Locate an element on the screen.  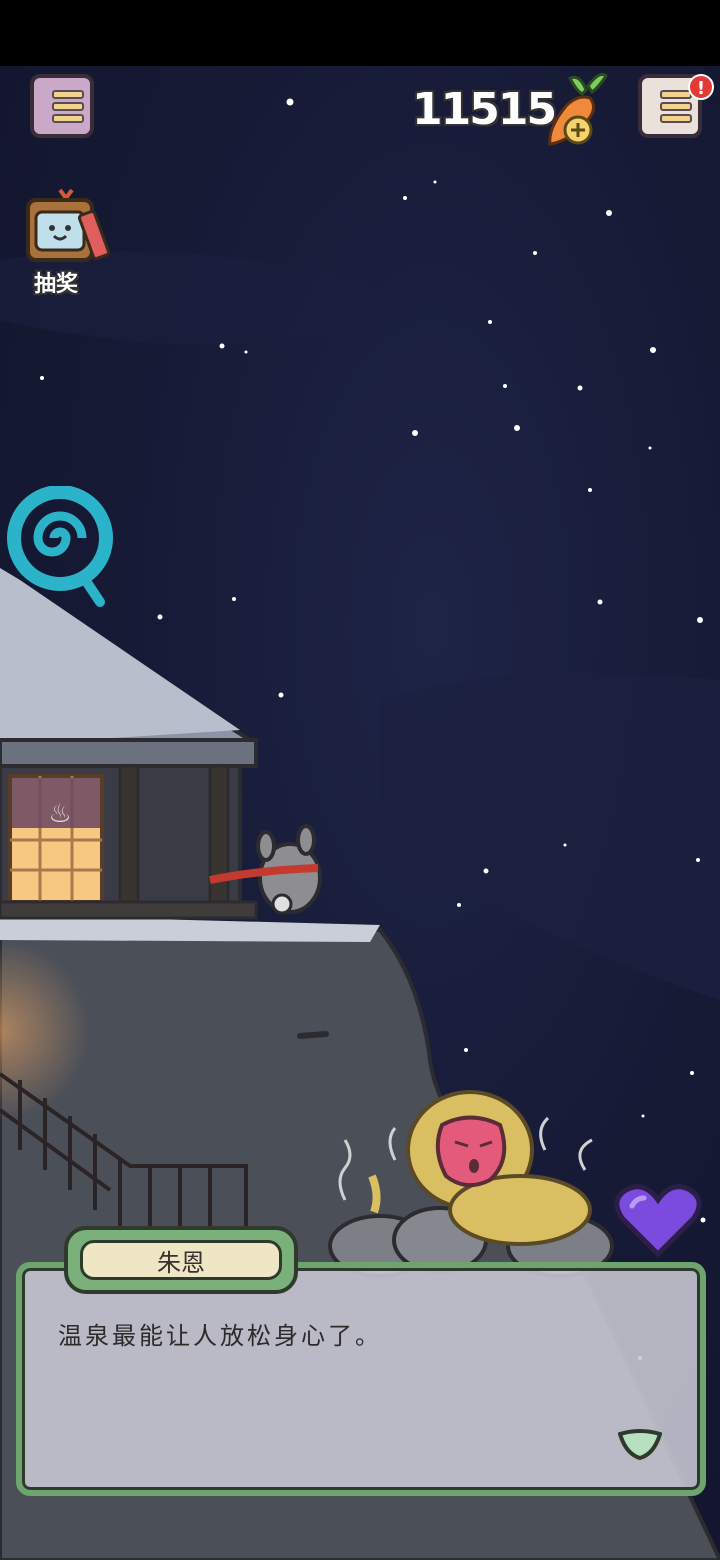
menu-button is located at coordinates (61, 100).